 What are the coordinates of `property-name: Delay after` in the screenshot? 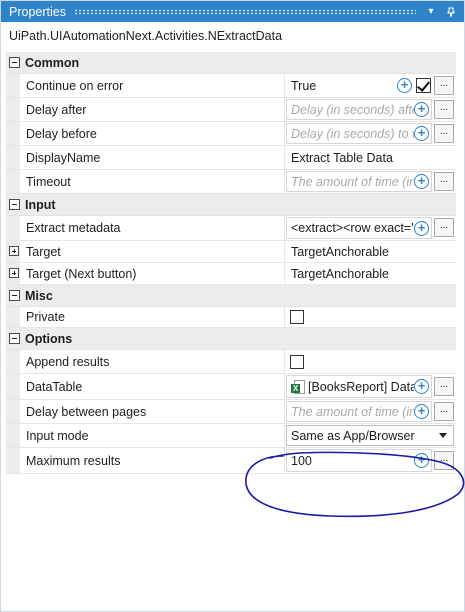 It's located at (152, 109).